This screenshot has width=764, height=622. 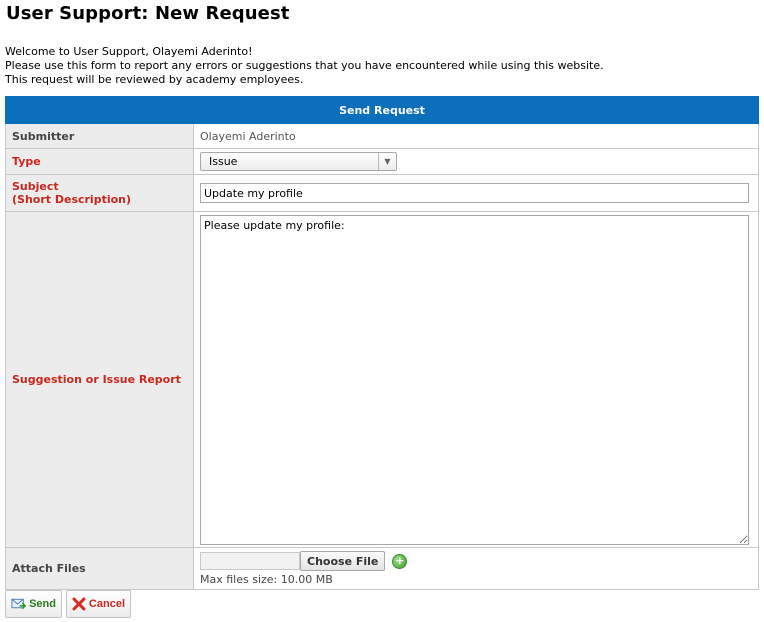 What do you see at coordinates (387, 161) in the screenshot?
I see `chevron-down-icon: ▼` at bounding box center [387, 161].